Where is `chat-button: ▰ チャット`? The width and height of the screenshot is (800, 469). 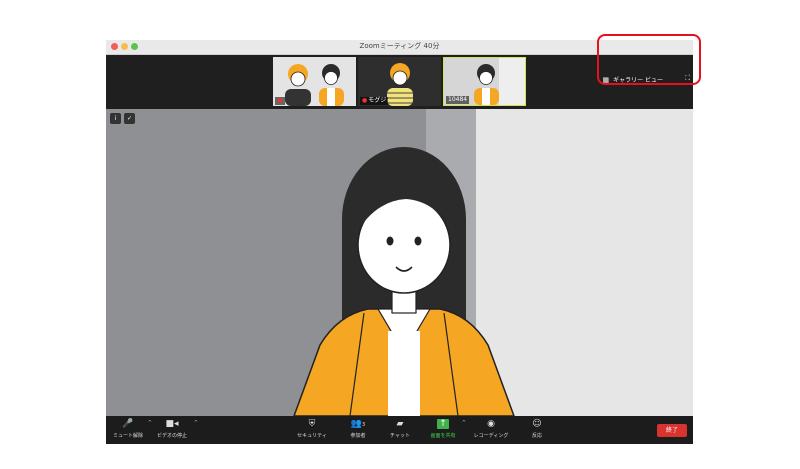
chat-button: ▰ チャット is located at coordinates (400, 428).